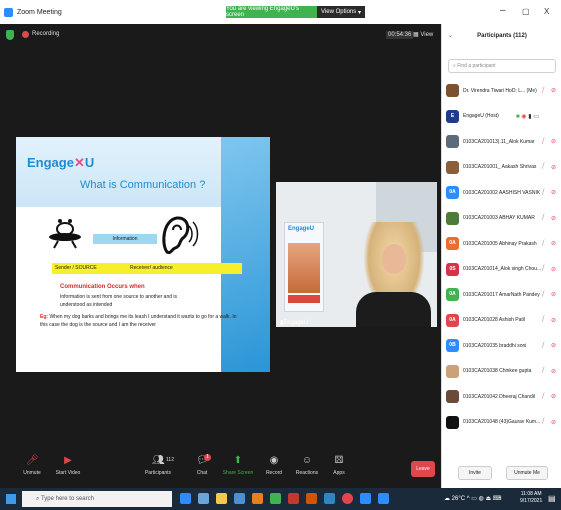 The image size is (561, 510). I want to click on chat-button: 💬︎ Chat, so click(202, 465).